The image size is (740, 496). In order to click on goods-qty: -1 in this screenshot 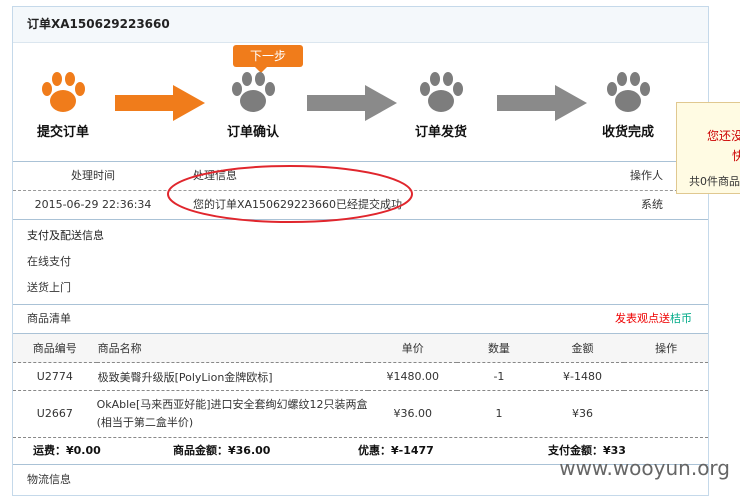, I will do `click(499, 376)`.